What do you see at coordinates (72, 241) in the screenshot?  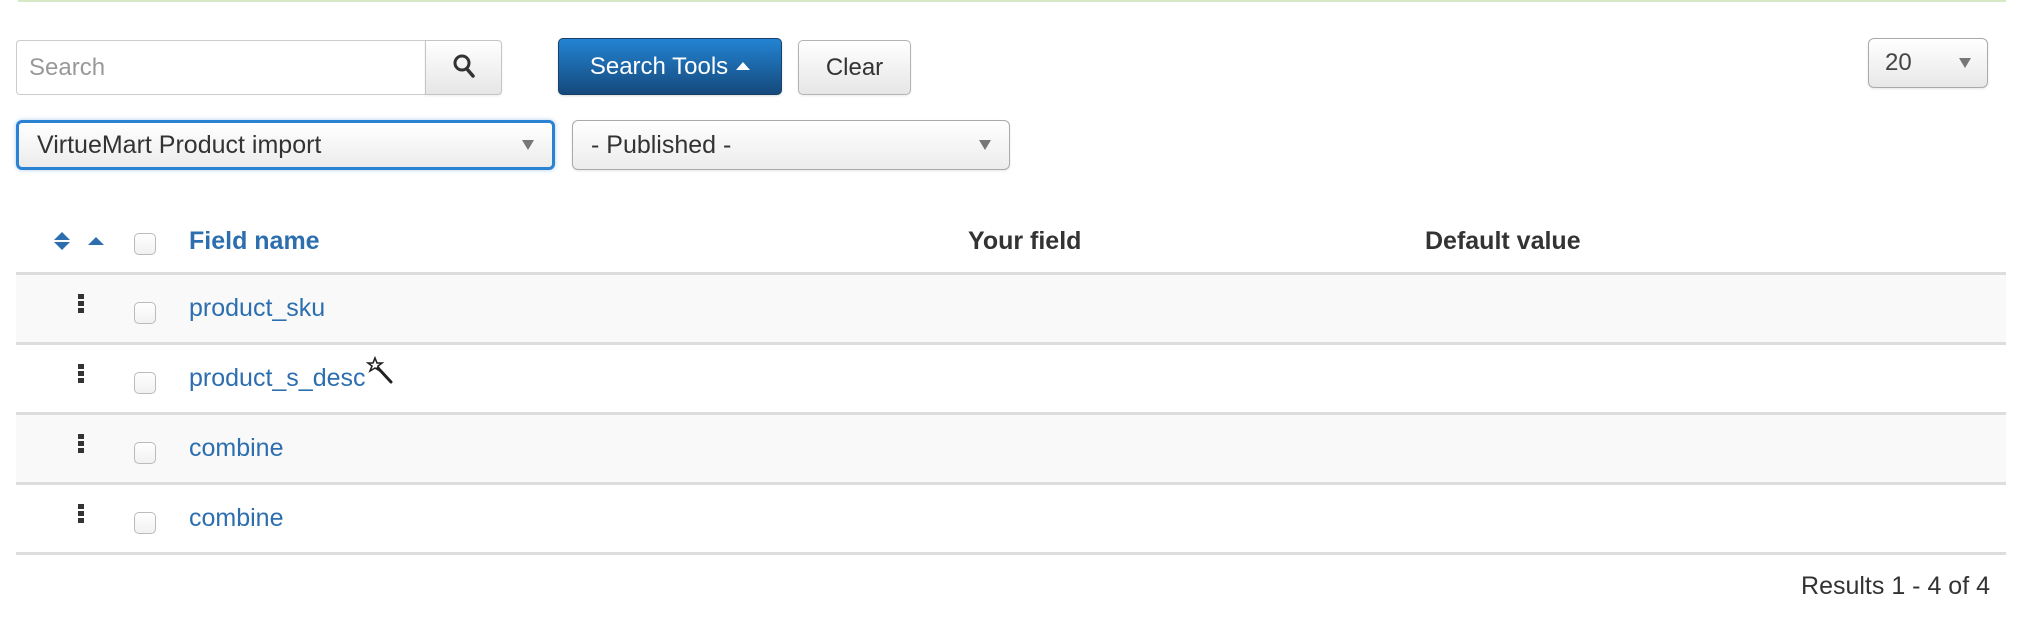 I see `ordering-header` at bounding box center [72, 241].